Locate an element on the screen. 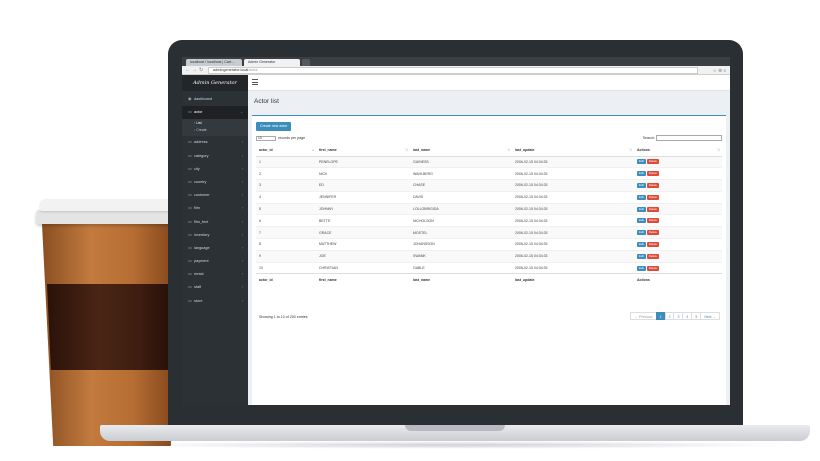 The image size is (820, 461). chevron-down-icon: ⌄ is located at coordinates (241, 112).